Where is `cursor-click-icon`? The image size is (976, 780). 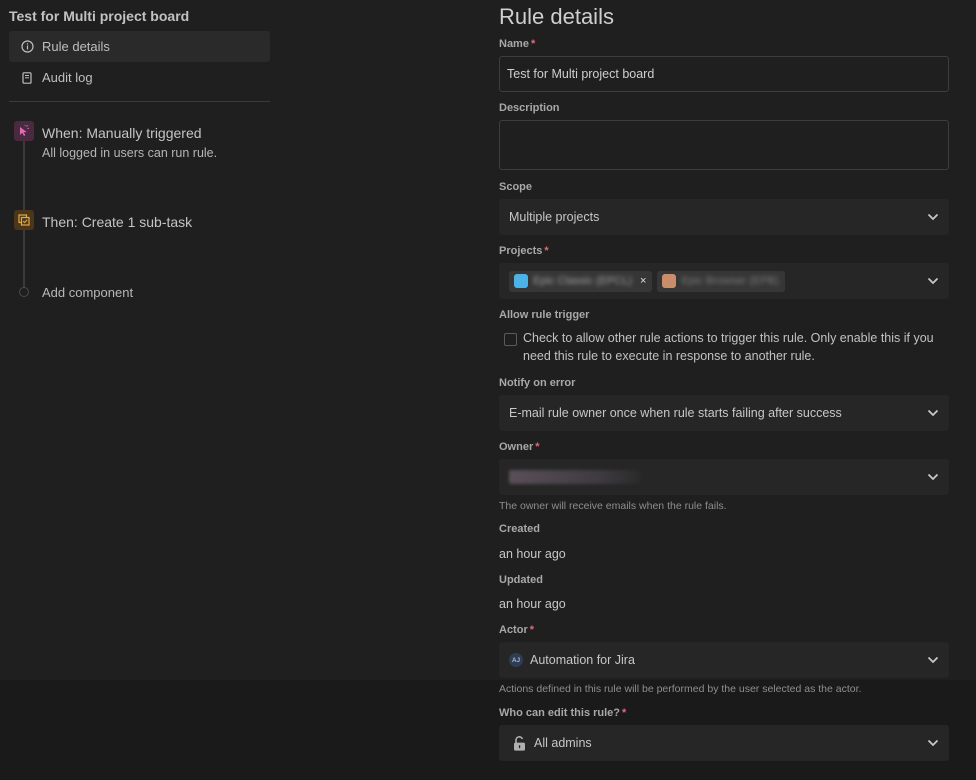
cursor-click-icon is located at coordinates (24, 131).